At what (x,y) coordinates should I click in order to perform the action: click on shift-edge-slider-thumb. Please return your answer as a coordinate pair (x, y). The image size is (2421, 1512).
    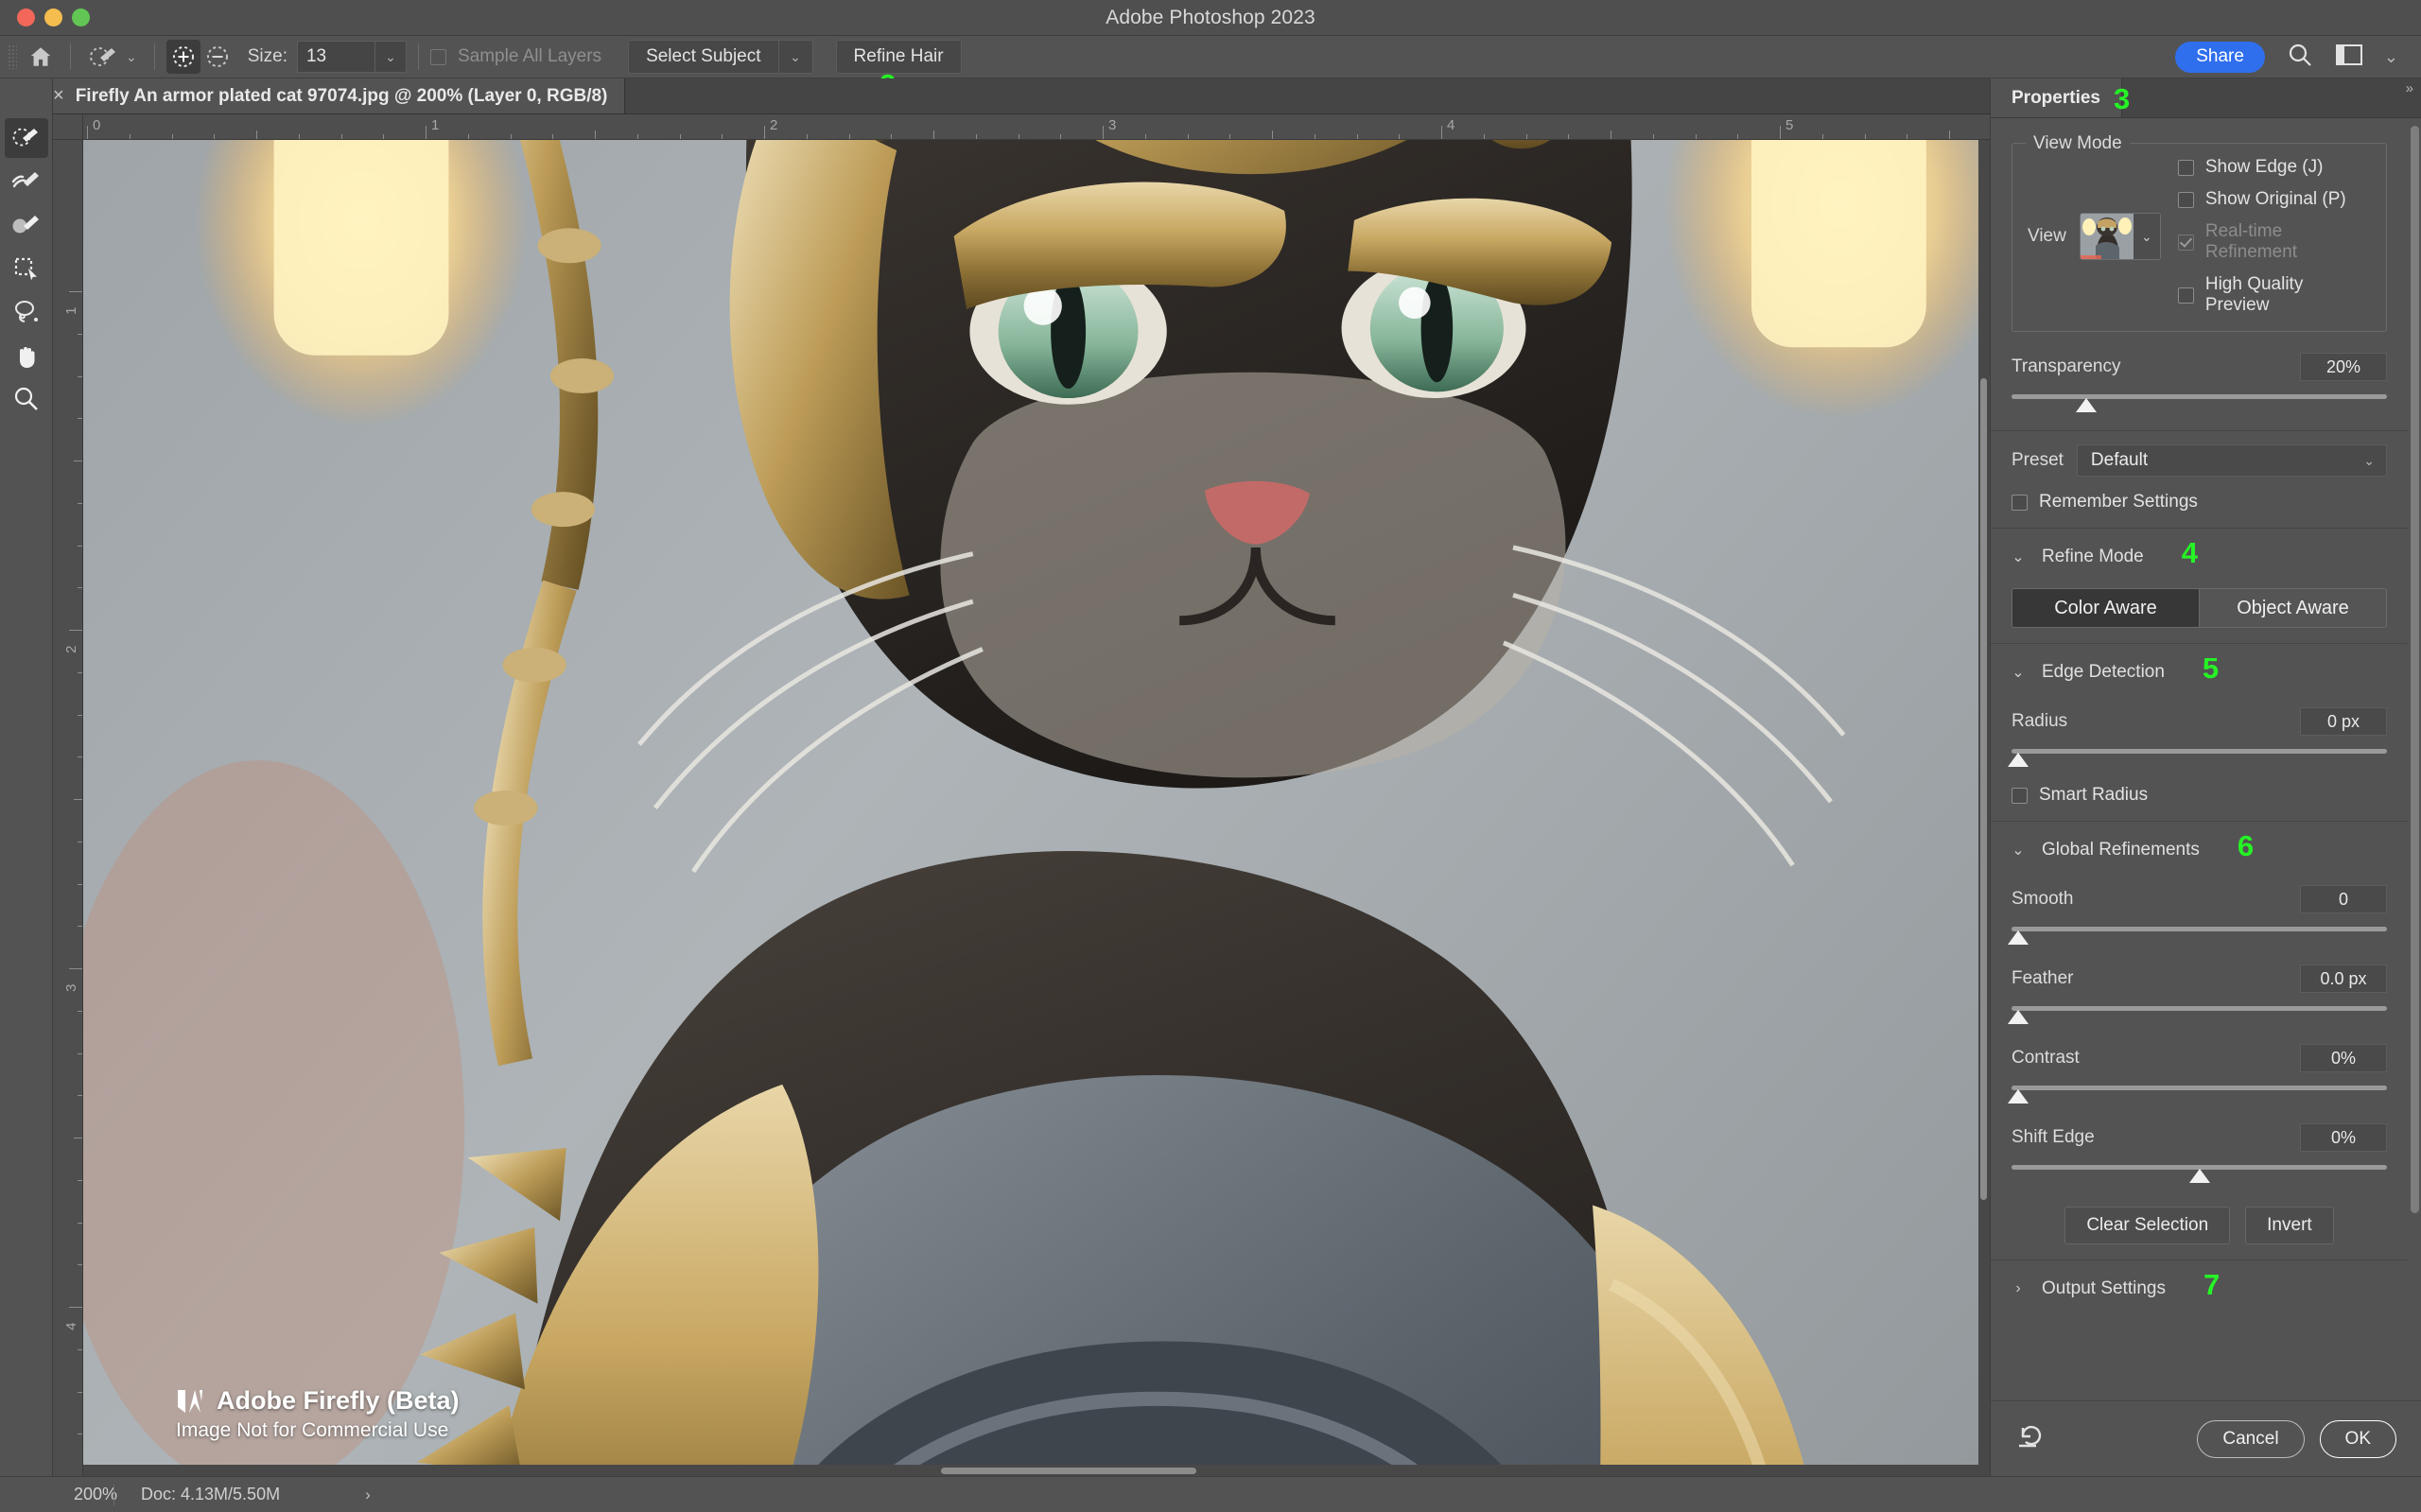
    Looking at the image, I should click on (2199, 1176).